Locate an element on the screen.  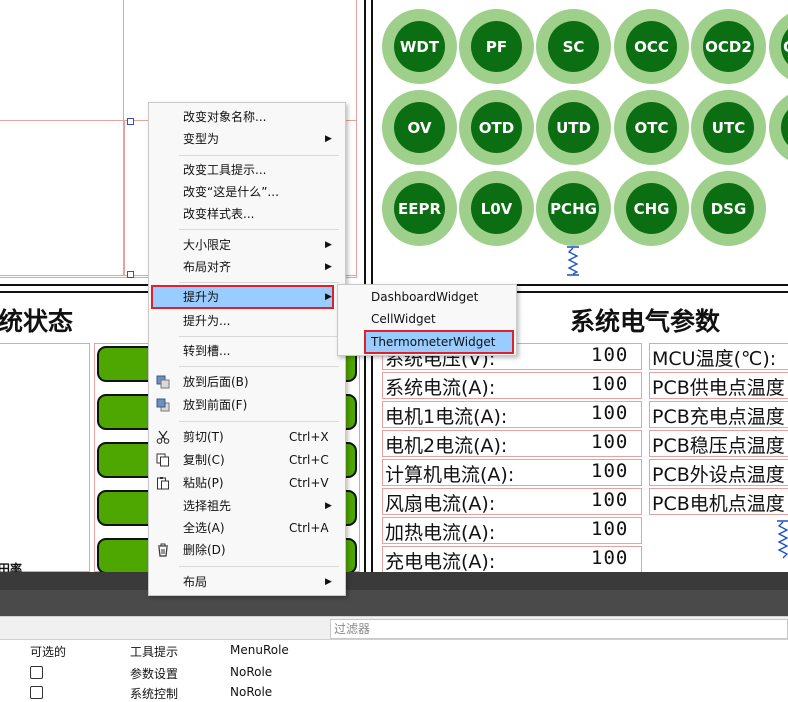
submenu-item-dashboardwidget: DashboardWidget is located at coordinates (427, 297).